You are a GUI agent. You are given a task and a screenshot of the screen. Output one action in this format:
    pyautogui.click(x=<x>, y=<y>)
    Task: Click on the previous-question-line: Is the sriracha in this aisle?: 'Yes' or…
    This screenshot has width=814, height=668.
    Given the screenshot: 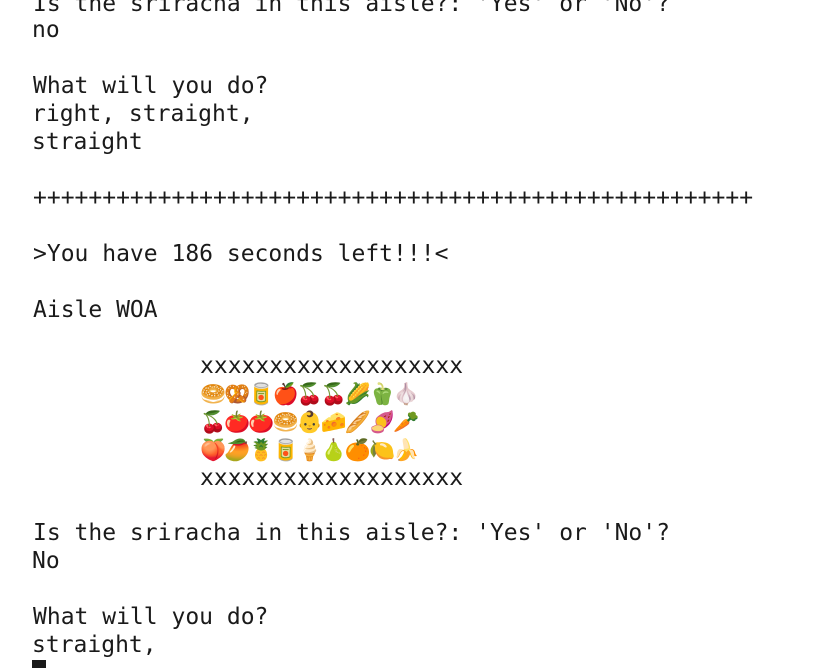 What is the action you would take?
    pyautogui.click(x=351, y=8)
    